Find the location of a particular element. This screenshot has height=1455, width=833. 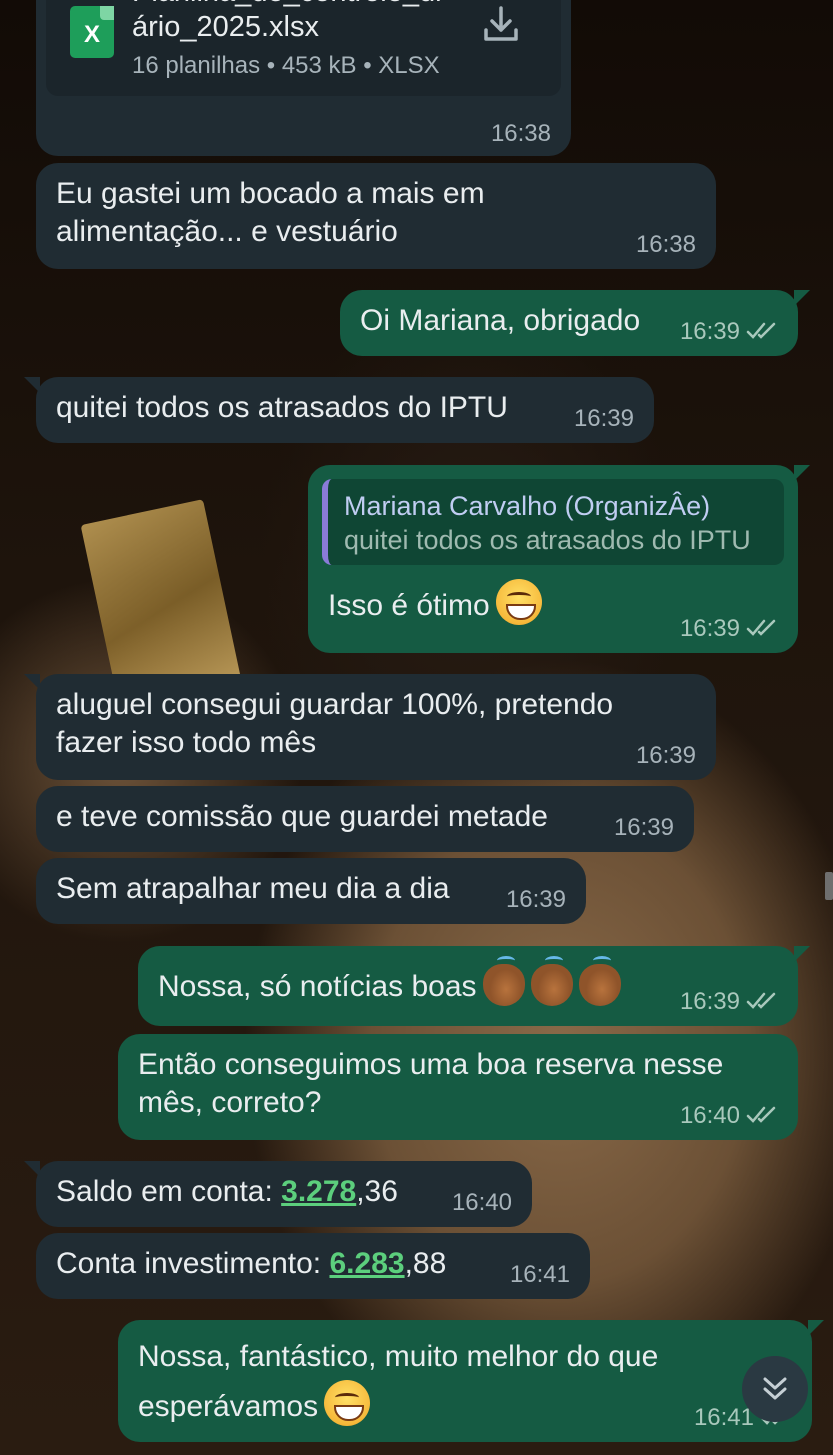

message-text: ,36 is located at coordinates (377, 1191).